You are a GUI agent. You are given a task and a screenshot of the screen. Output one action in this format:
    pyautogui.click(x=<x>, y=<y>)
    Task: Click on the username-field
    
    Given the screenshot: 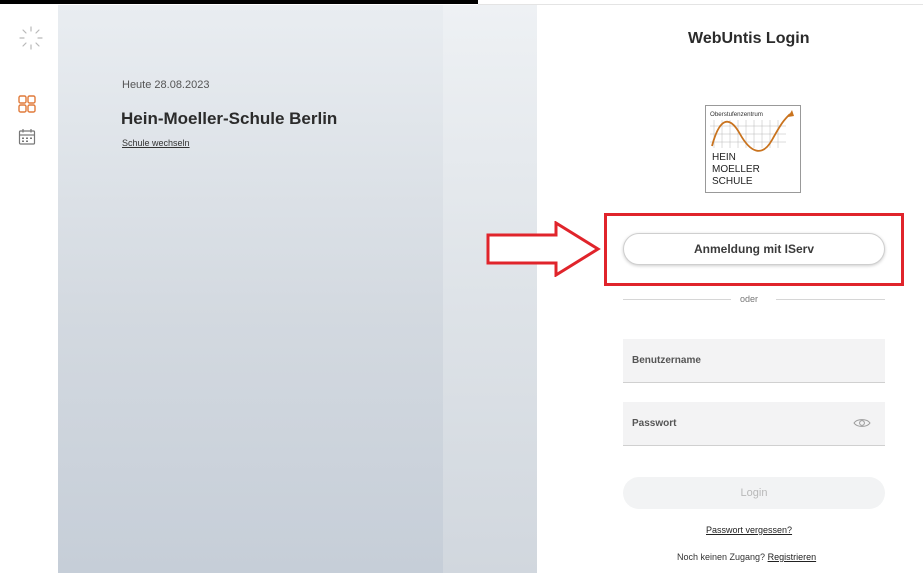 What is the action you would take?
    pyautogui.click(x=754, y=361)
    